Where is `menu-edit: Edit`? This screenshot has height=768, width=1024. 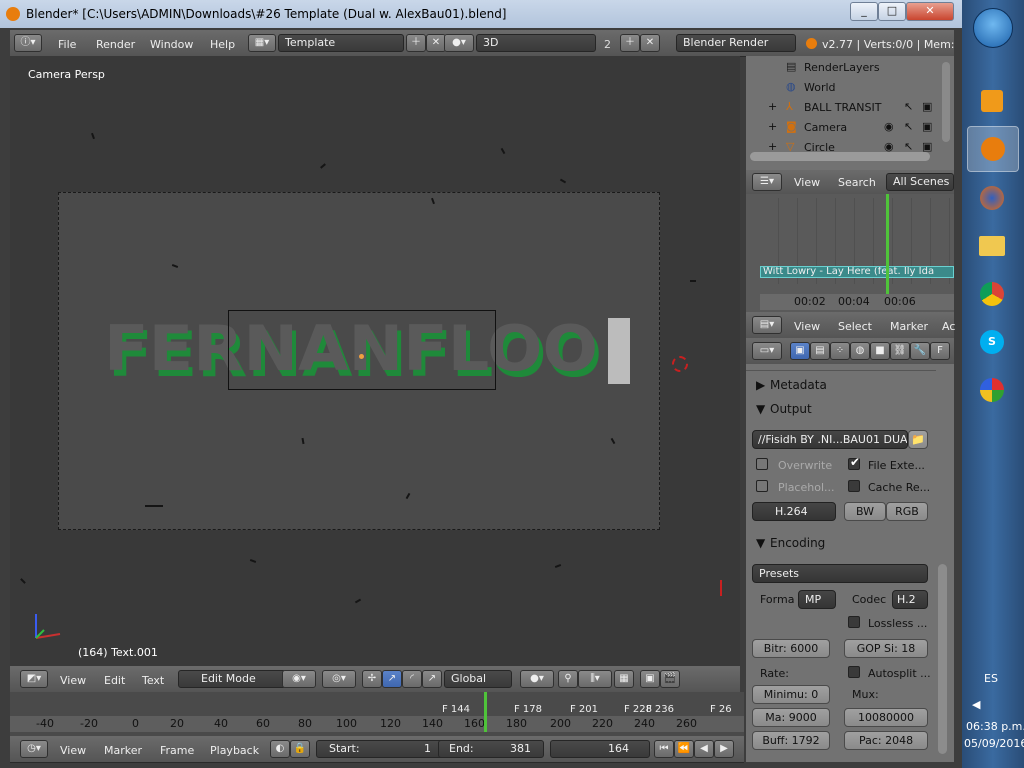
menu-edit: Edit is located at coordinates (114, 680).